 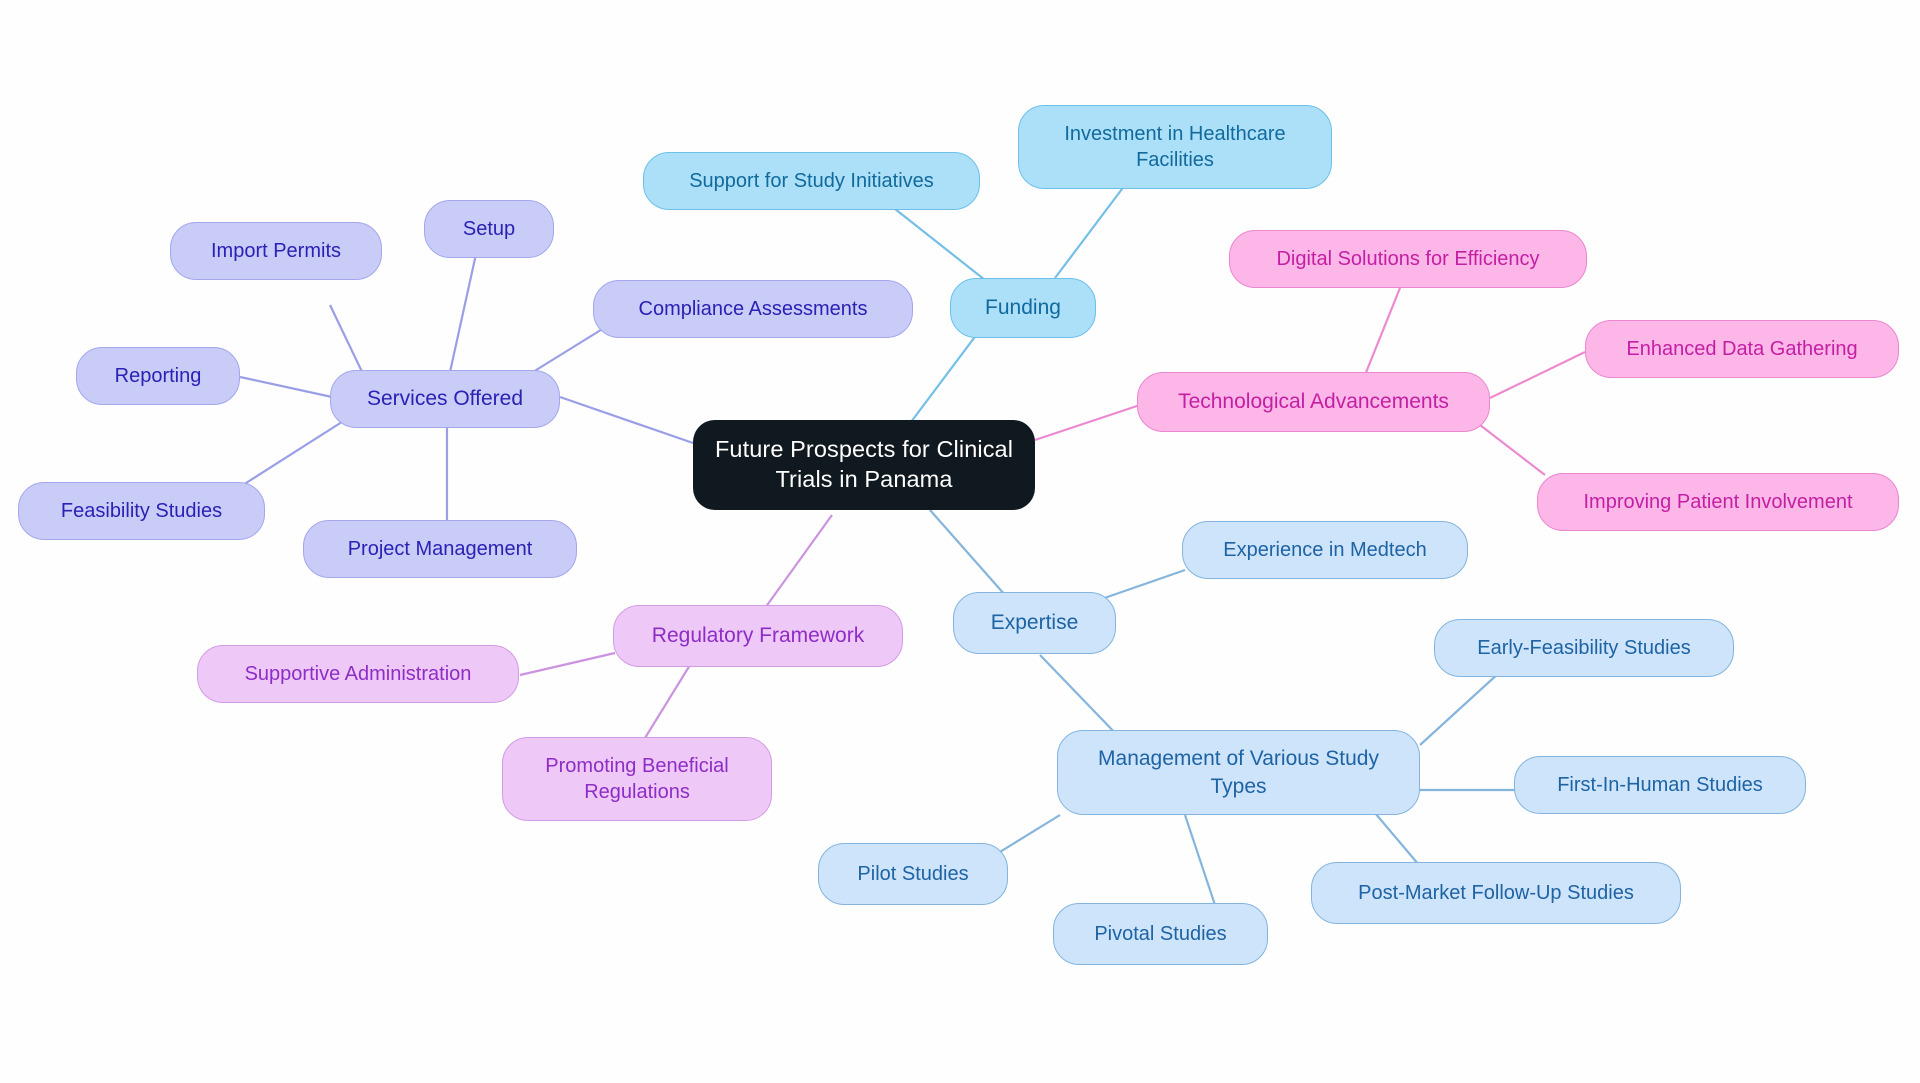 I want to click on edge-regulatory-promoting-beneficial-regulations, so click(x=667, y=701).